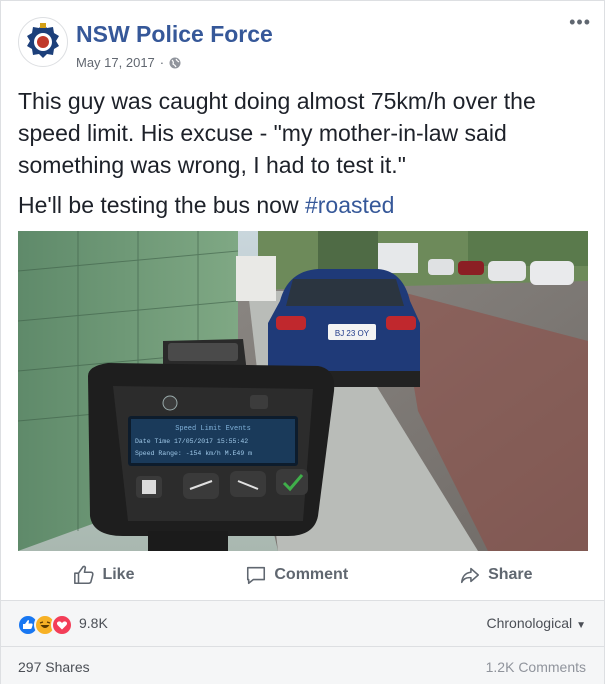  I want to click on police-badge-icon, so click(43, 42).